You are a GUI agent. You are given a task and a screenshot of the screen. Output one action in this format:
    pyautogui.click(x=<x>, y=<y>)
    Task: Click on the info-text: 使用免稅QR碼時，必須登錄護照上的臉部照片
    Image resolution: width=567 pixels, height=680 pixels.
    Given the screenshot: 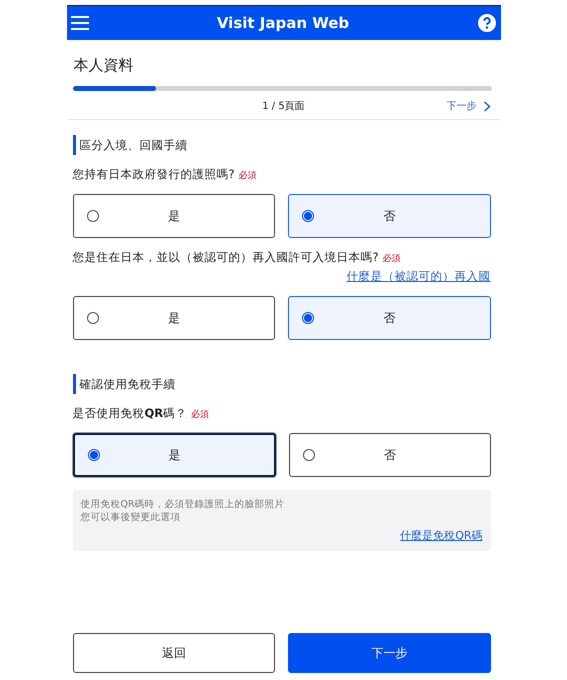 What is the action you would take?
    pyautogui.click(x=183, y=504)
    